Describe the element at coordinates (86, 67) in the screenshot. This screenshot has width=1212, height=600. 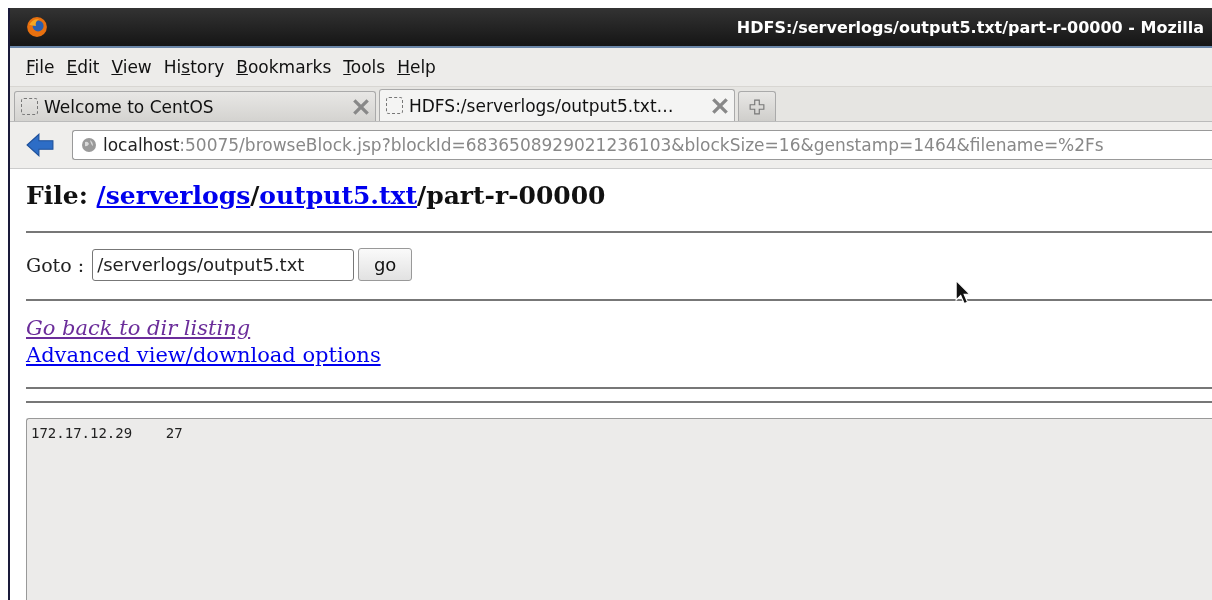
I see `menu-item: Edit` at that location.